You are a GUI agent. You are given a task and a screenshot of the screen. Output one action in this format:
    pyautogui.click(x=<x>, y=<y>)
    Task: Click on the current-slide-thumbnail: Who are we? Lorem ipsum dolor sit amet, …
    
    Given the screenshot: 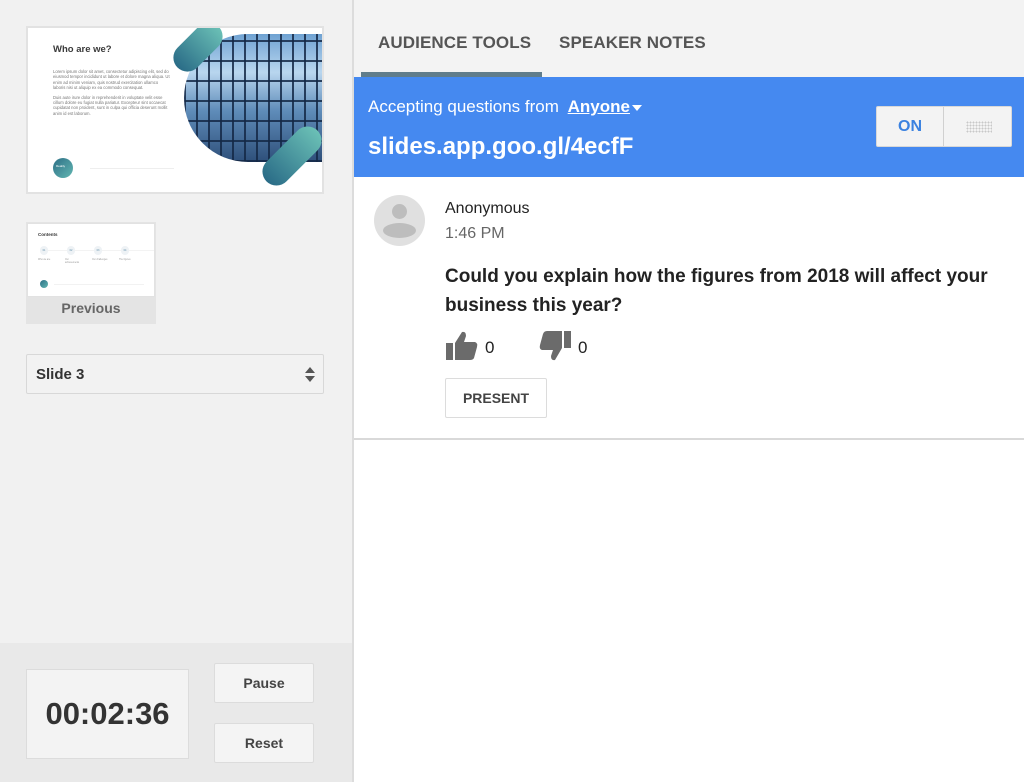 What is the action you would take?
    pyautogui.click(x=175, y=110)
    